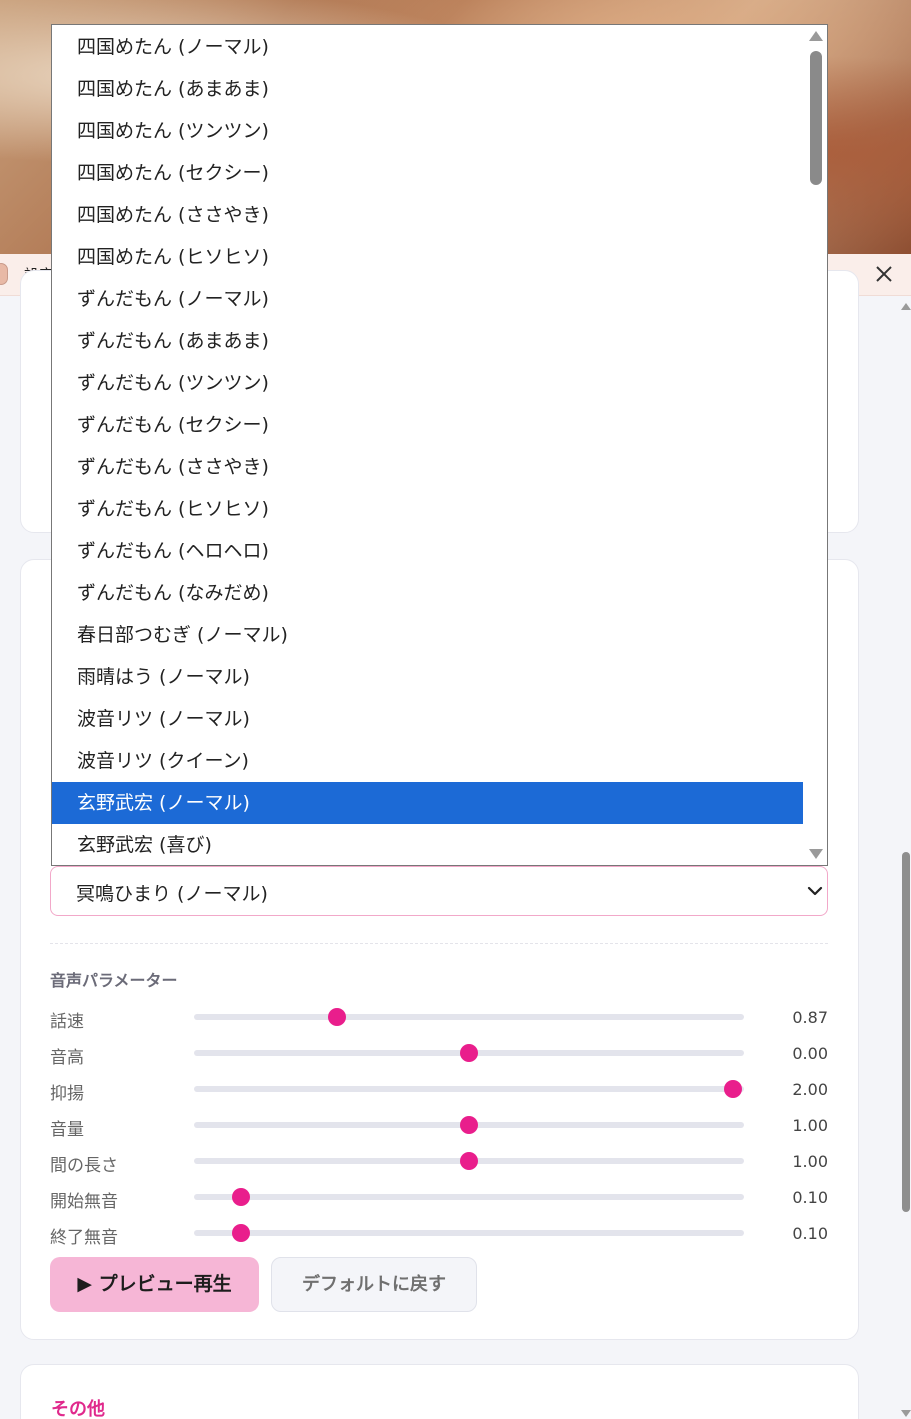  Describe the element at coordinates (84, 1238) in the screenshot. I see `param-label: 終了無音` at that location.